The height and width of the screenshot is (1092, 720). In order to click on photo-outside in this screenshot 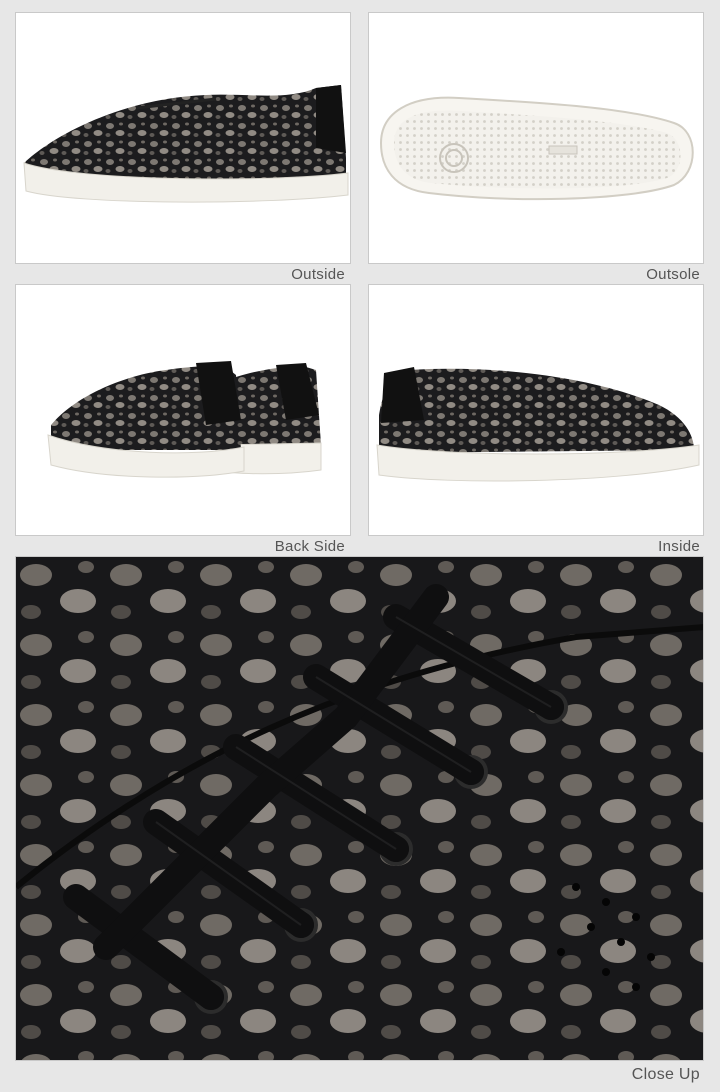, I will do `click(183, 138)`.